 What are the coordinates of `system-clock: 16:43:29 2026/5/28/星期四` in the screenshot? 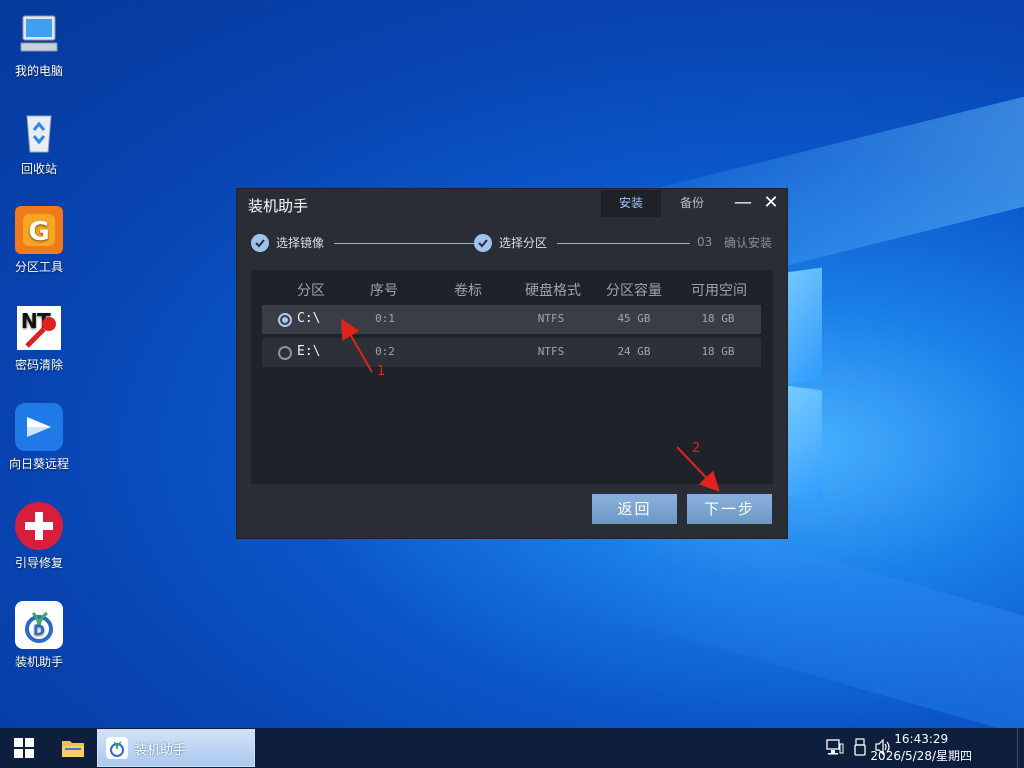 It's located at (921, 748).